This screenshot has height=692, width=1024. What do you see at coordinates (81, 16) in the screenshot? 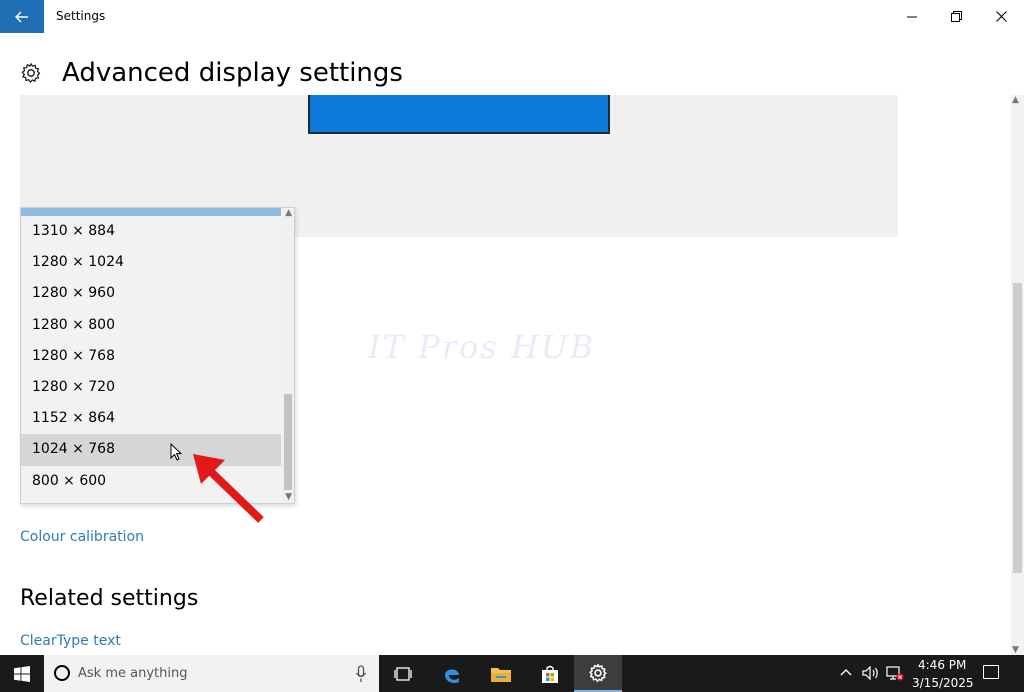
I see `window-title: Settings` at bounding box center [81, 16].